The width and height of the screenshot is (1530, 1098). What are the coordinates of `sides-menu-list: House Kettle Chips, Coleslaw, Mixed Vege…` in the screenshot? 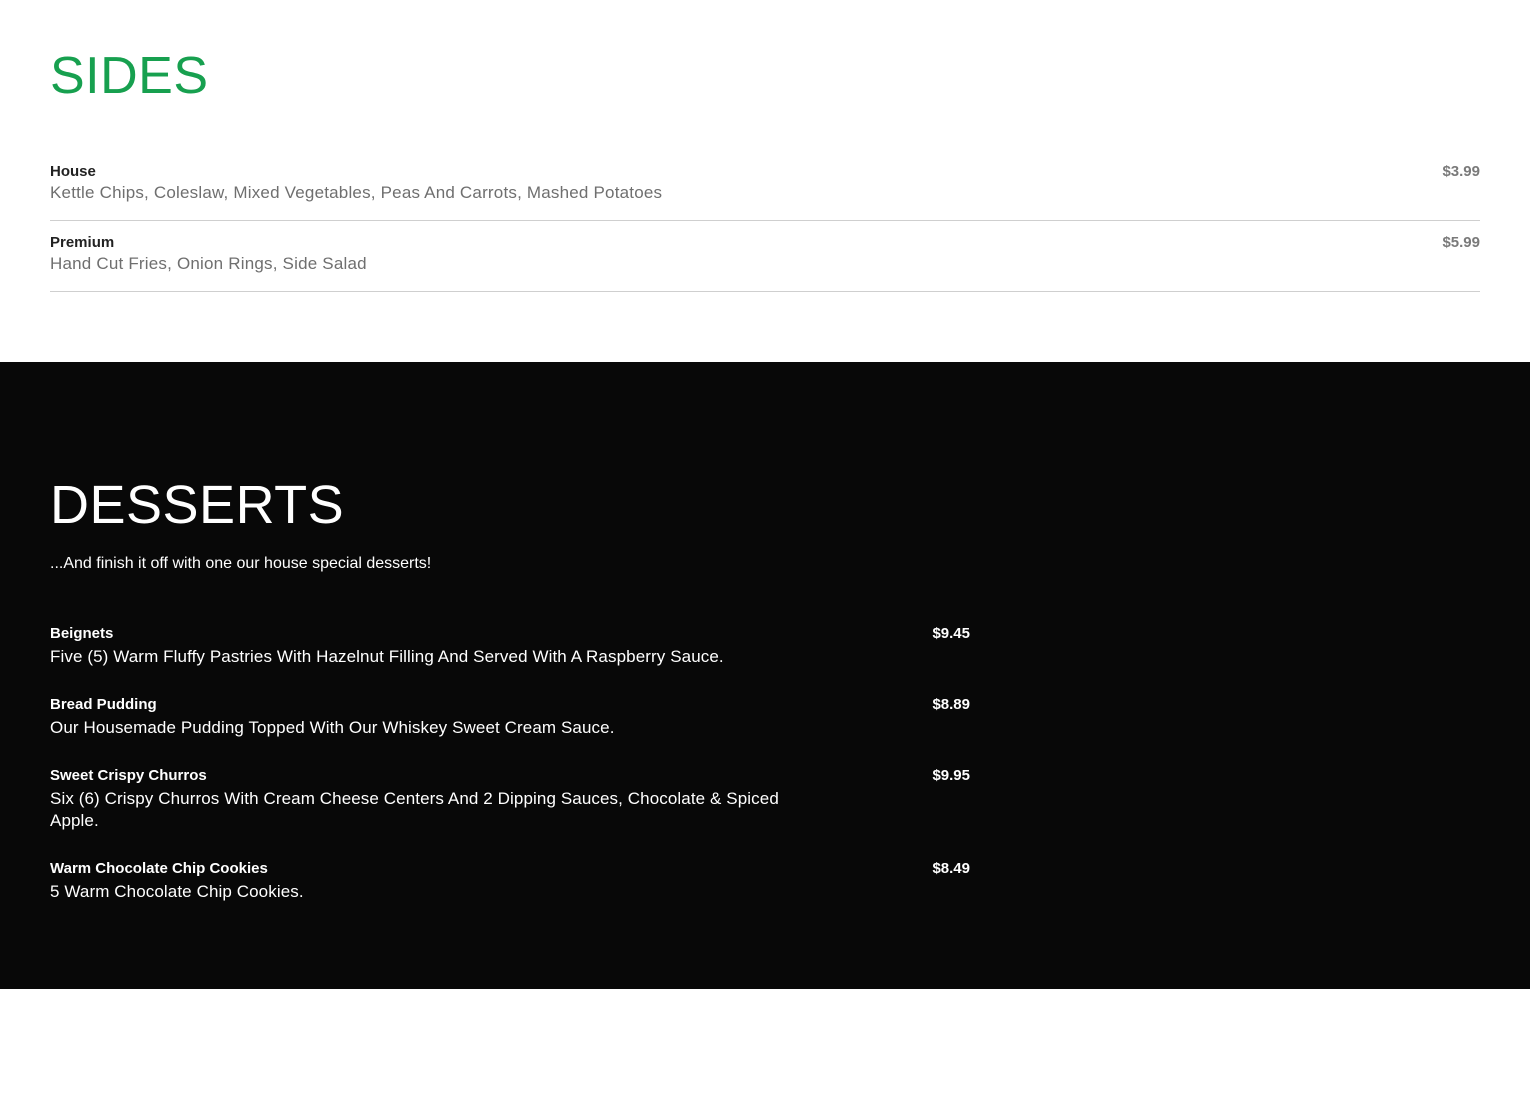 It's located at (765, 221).